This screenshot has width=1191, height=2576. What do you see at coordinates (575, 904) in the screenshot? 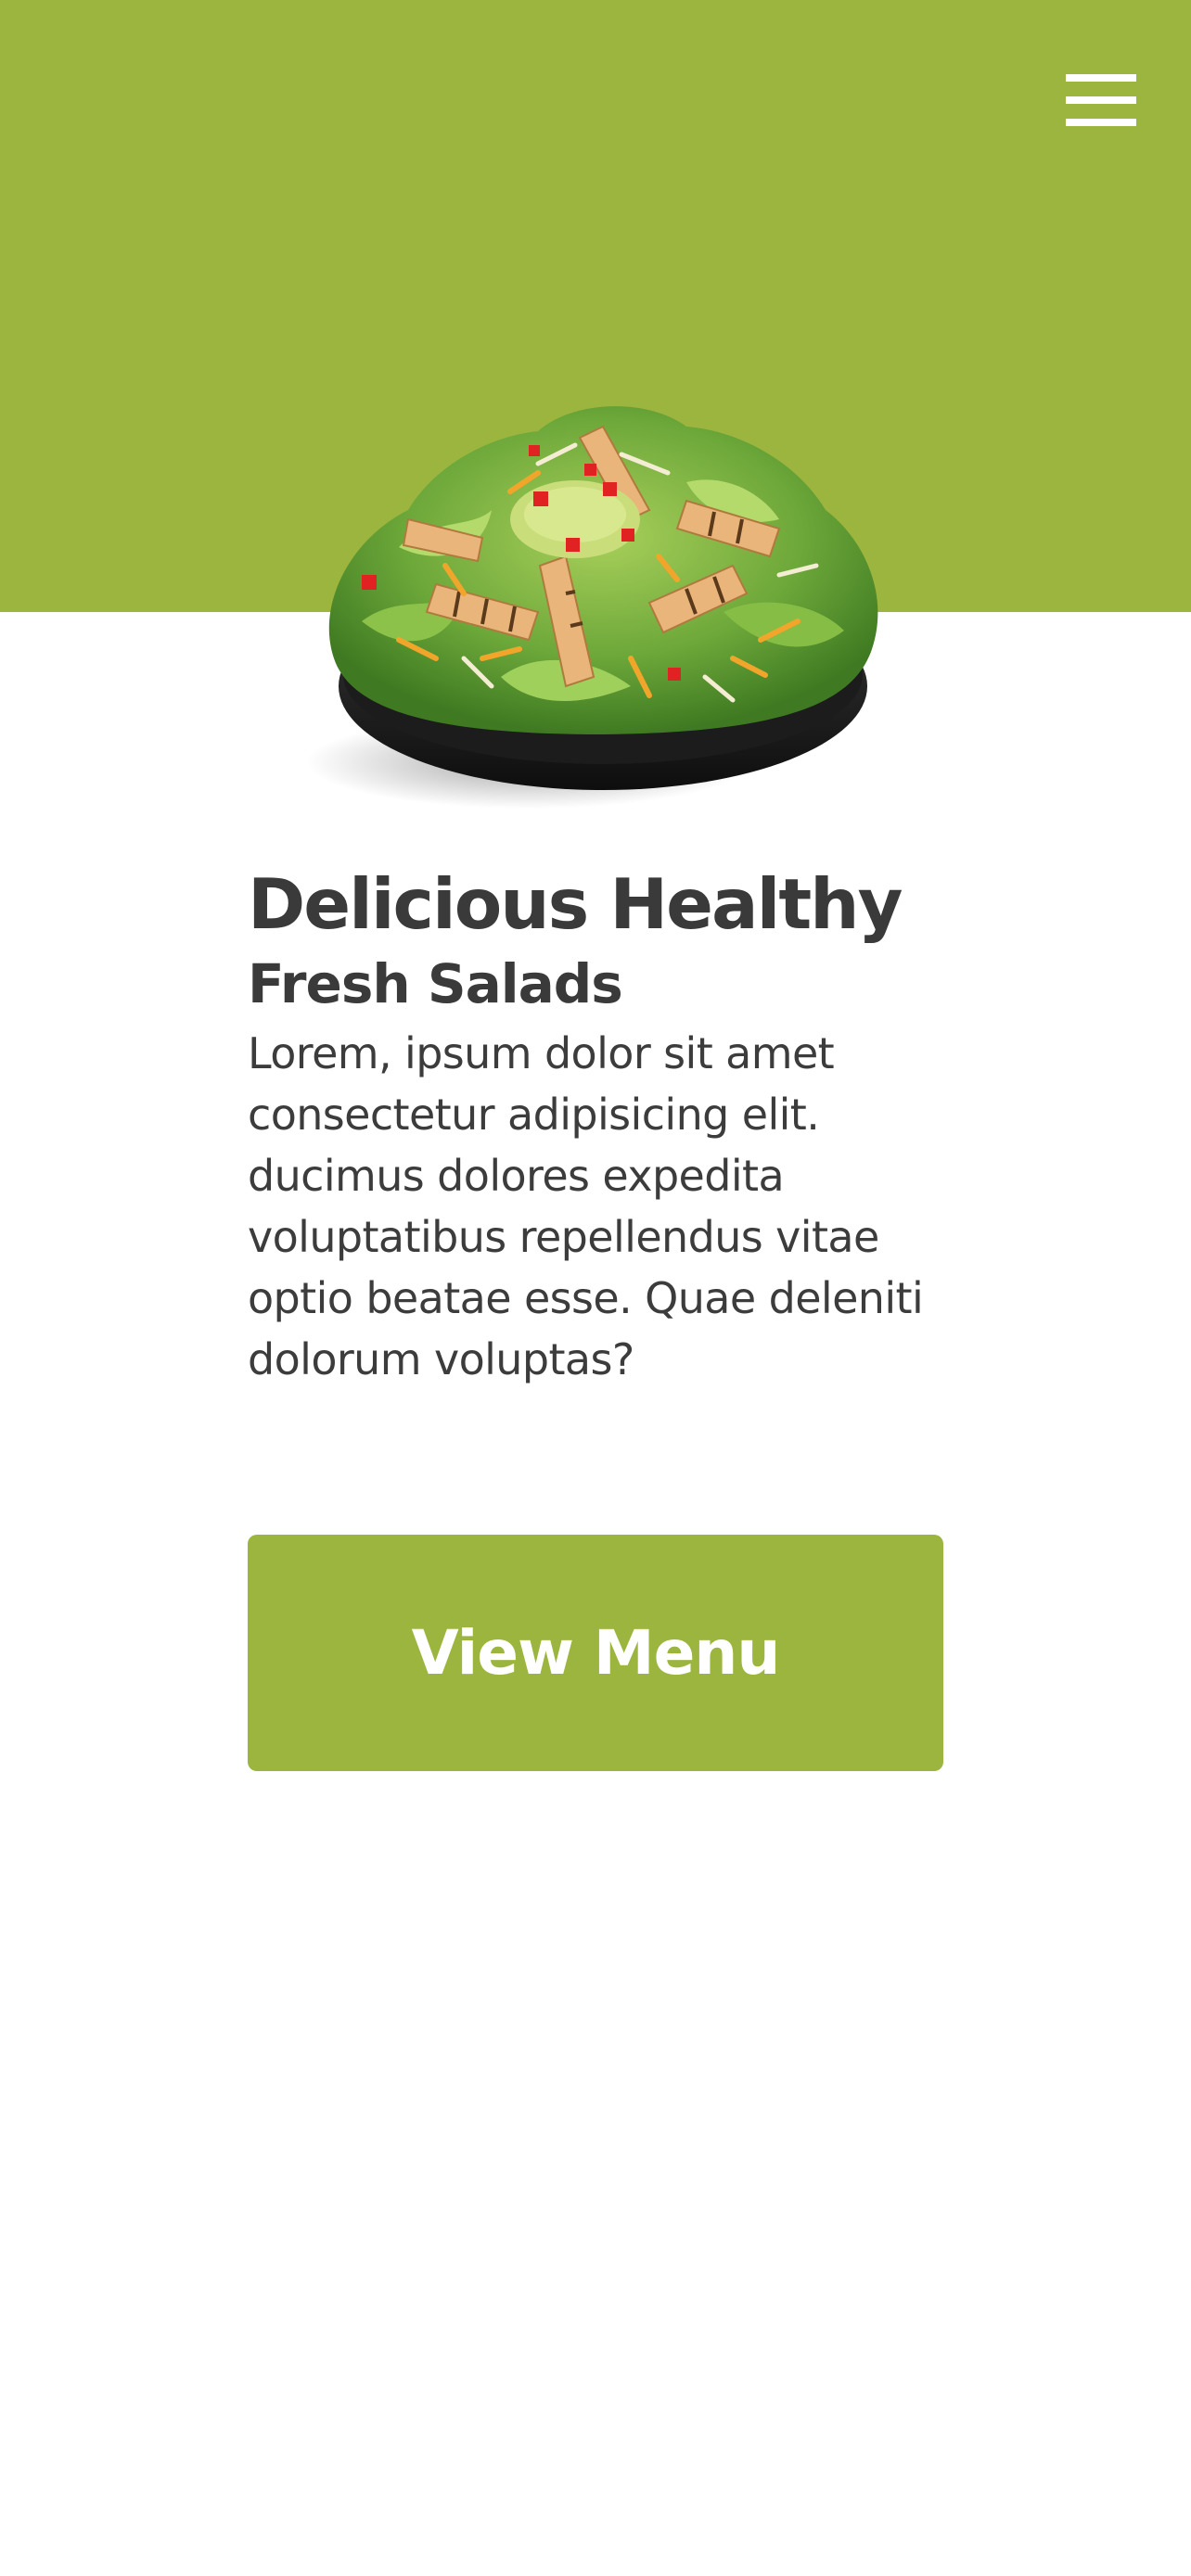
I see `page-headline: Delicious Healthy` at bounding box center [575, 904].